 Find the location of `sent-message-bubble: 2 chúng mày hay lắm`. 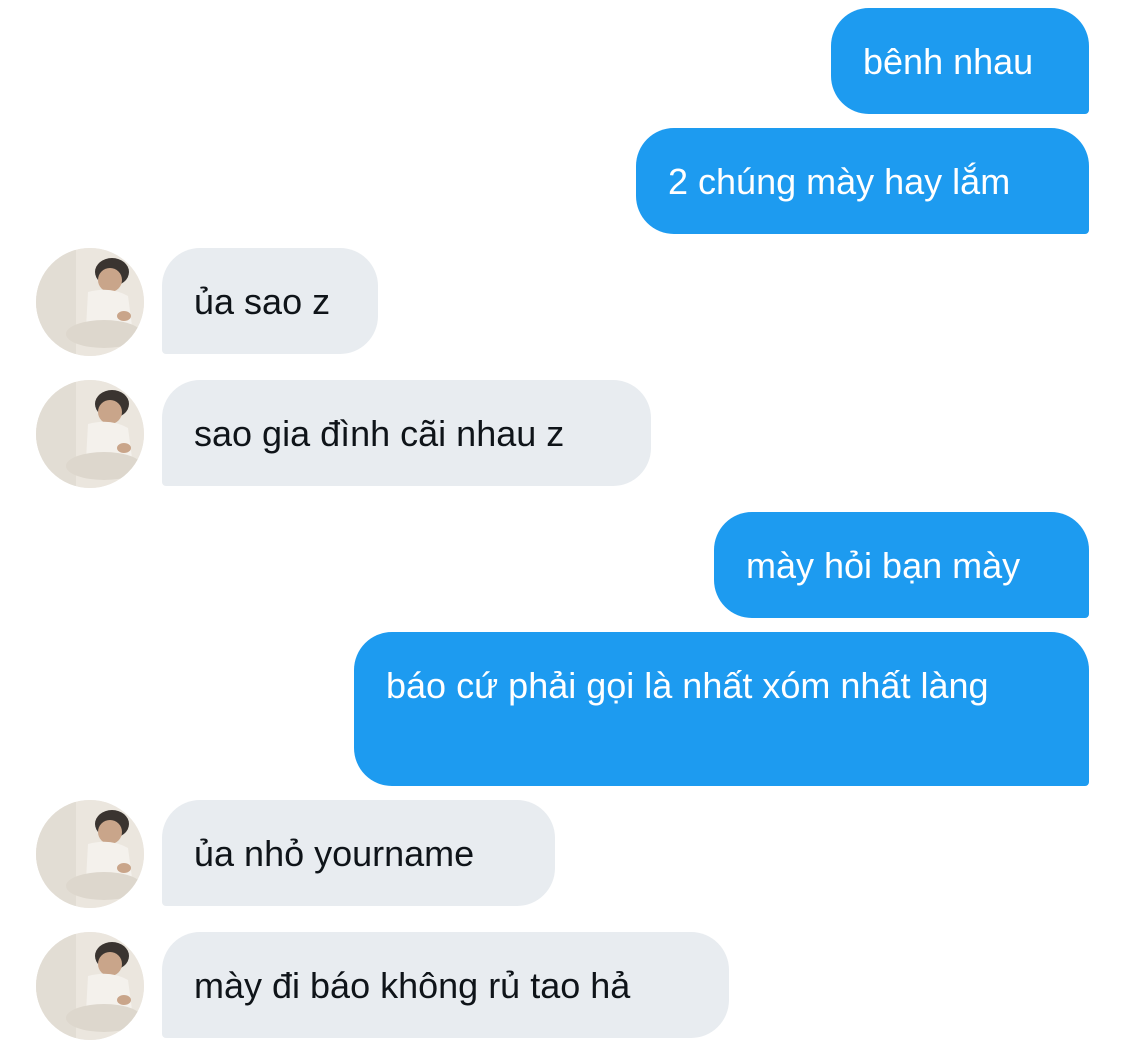

sent-message-bubble: 2 chúng mày hay lắm is located at coordinates (862, 181).